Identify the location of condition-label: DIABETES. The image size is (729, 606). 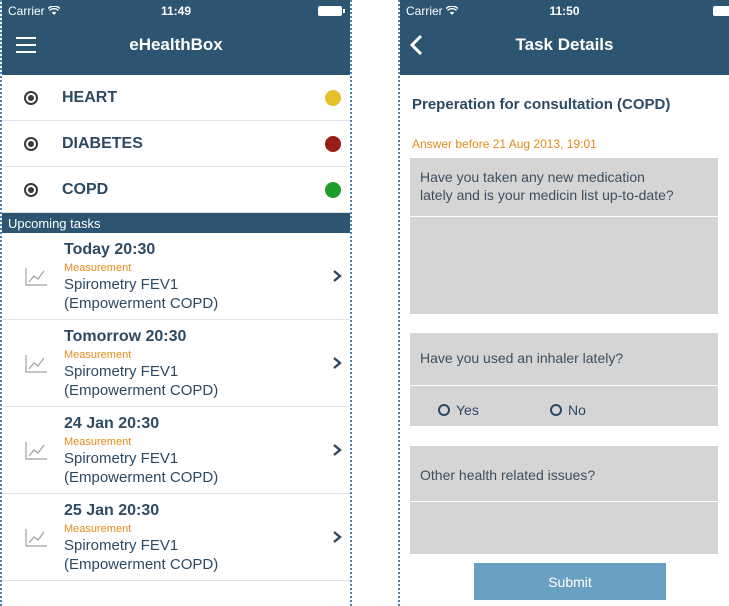
(102, 143).